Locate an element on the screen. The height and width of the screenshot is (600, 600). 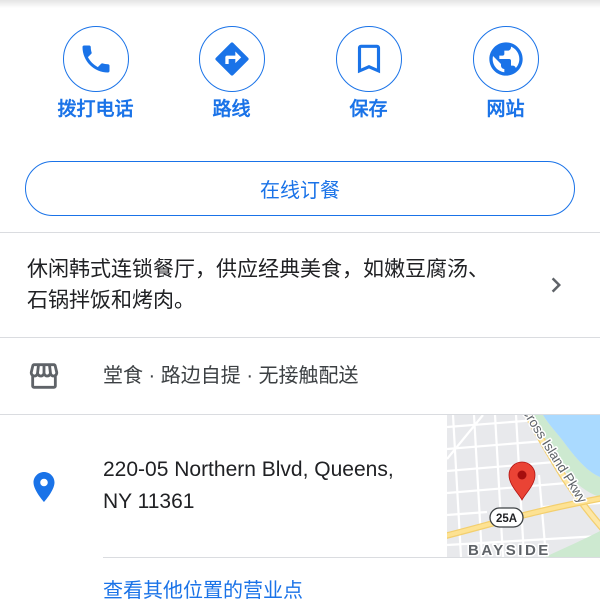
address-text: 220-05 Northern Blvd, Queens, NY 11361 is located at coordinates (248, 486).